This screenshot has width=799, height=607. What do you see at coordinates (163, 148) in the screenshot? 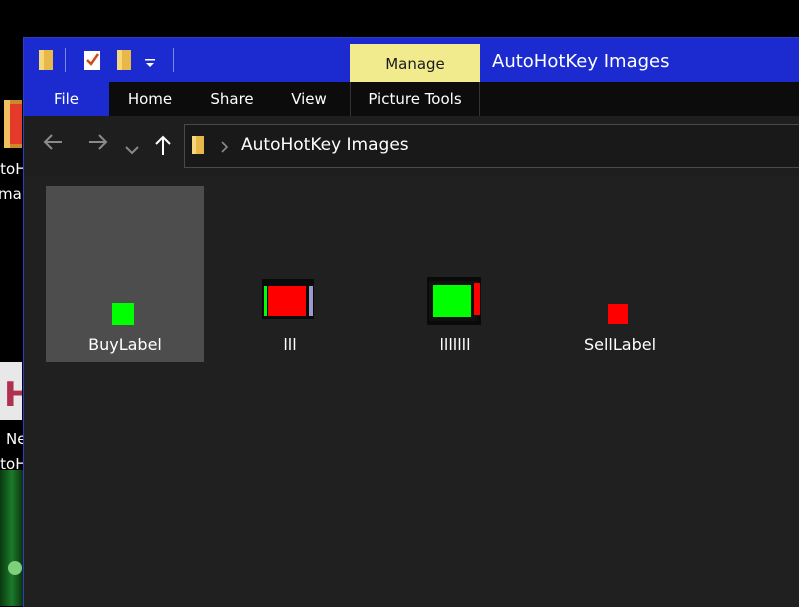
I see `up-arrow-icon` at bounding box center [163, 148].